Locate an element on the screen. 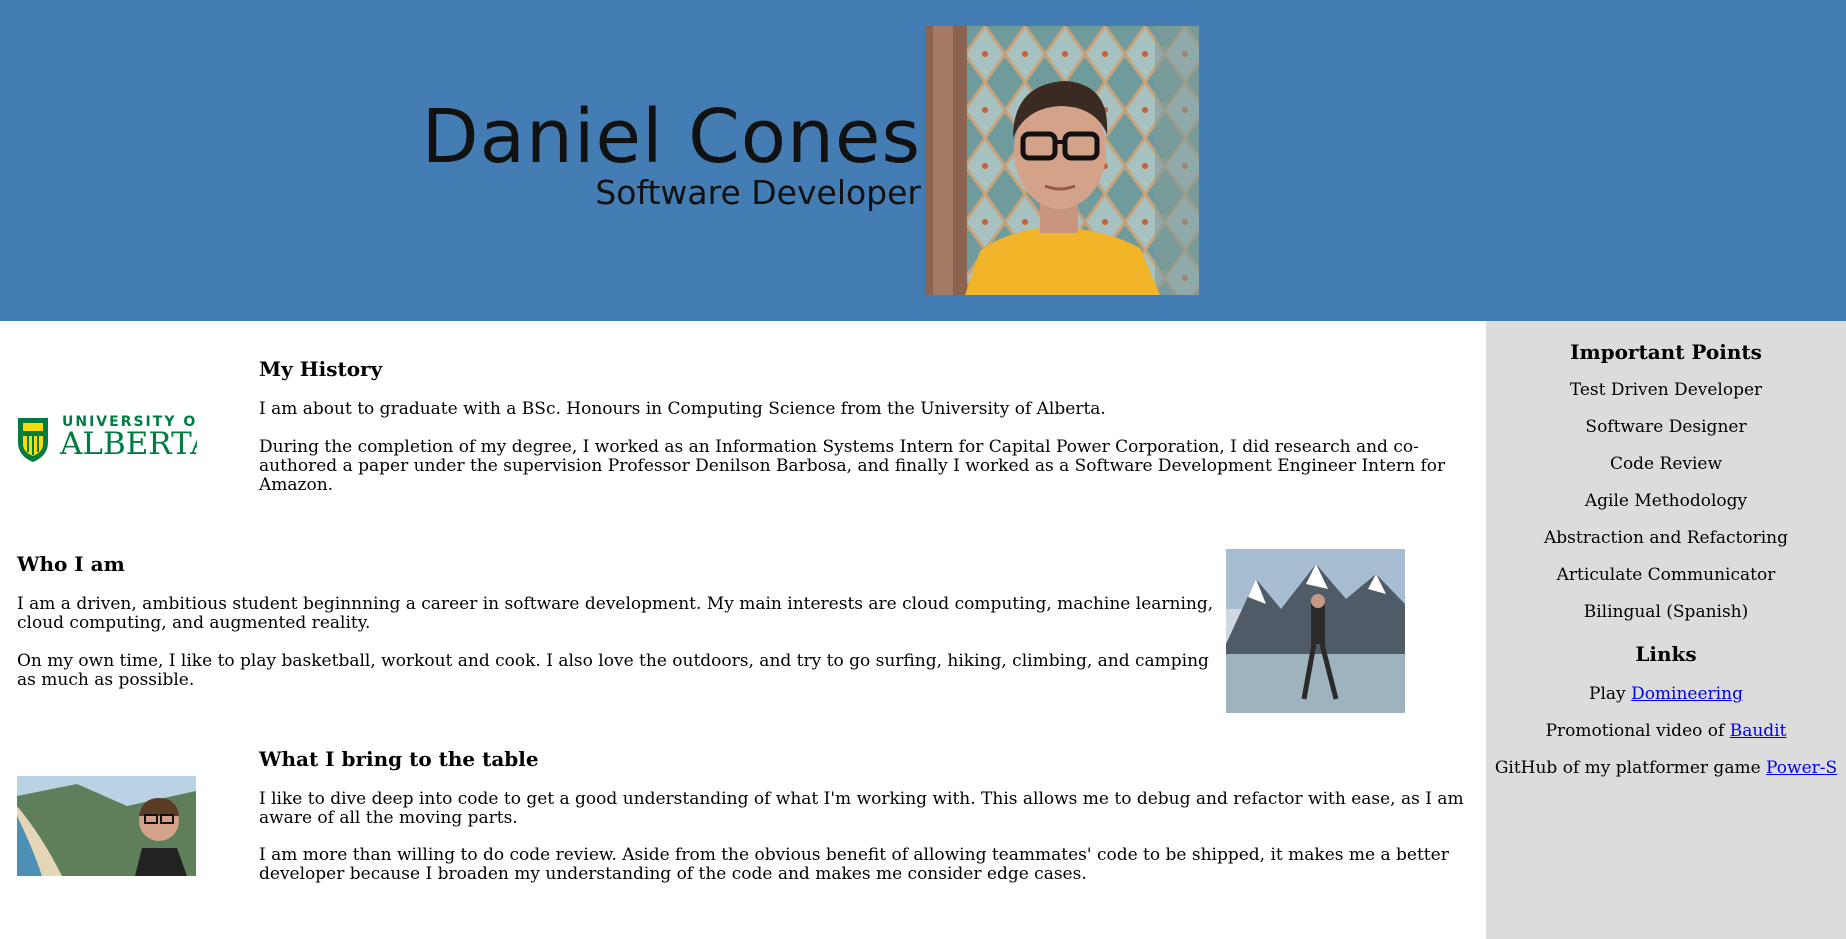  mountain-photo is located at coordinates (1315, 631).